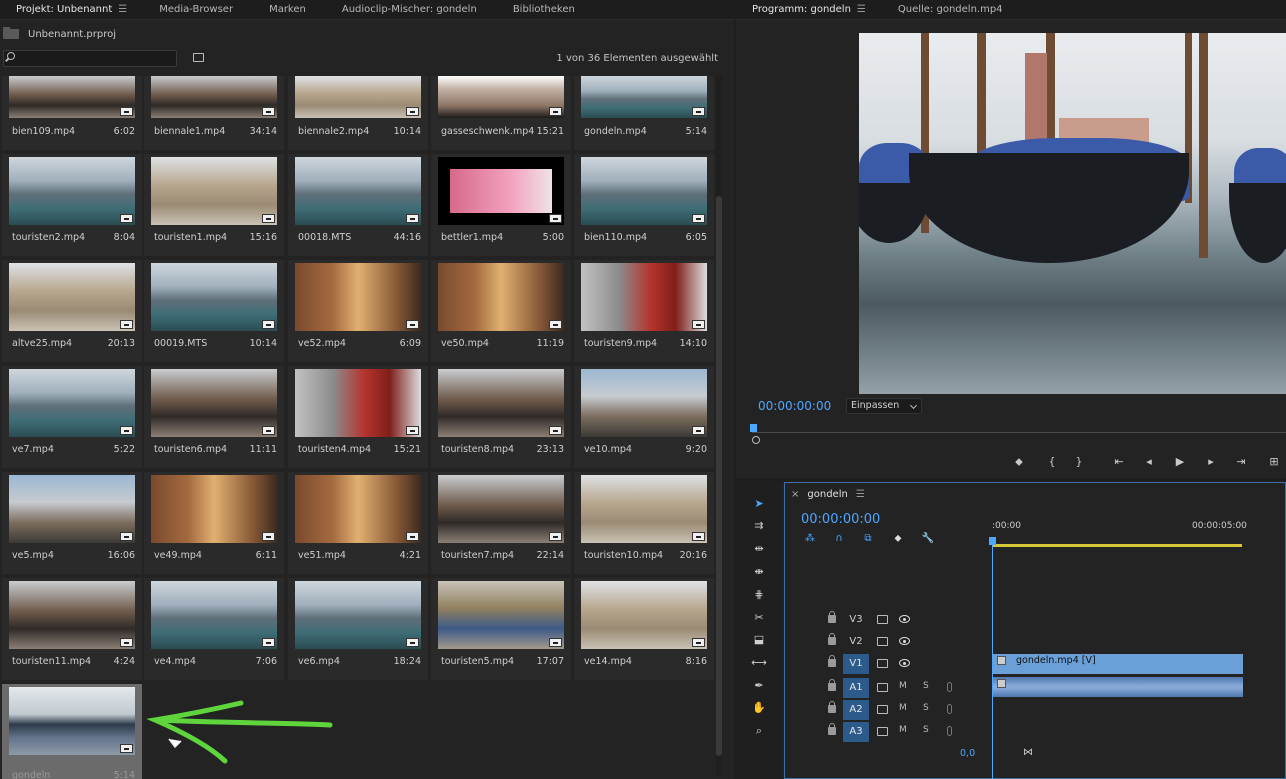  I want to click on tab-media-browser: Media-Browser, so click(196, 10).